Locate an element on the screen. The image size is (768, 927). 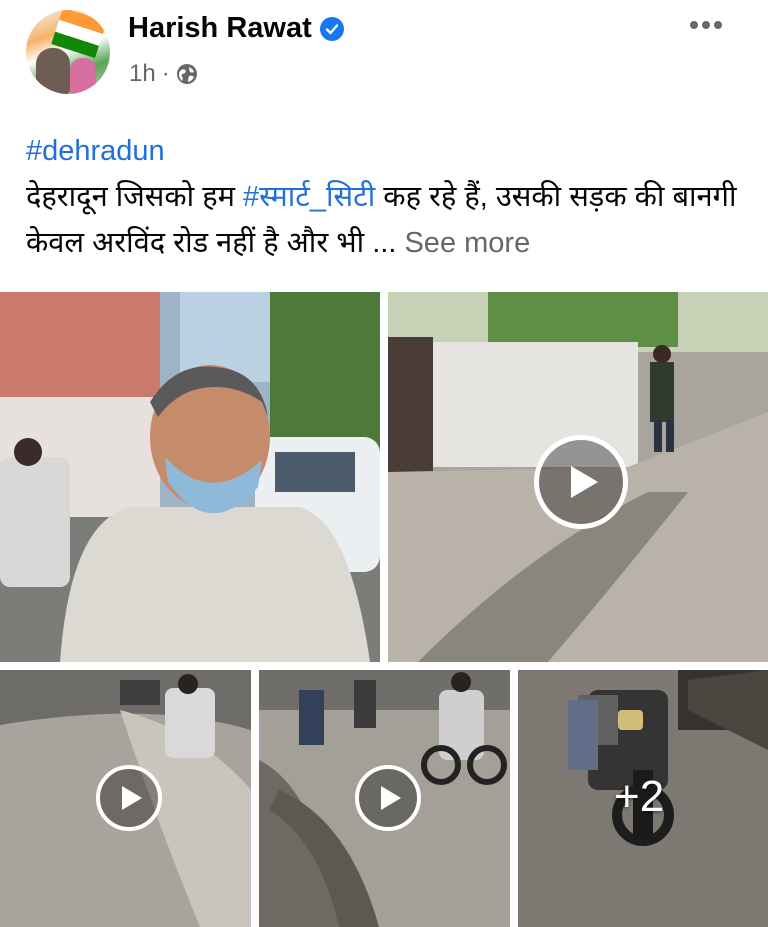
verified-badge-icon is located at coordinates (331, 28).